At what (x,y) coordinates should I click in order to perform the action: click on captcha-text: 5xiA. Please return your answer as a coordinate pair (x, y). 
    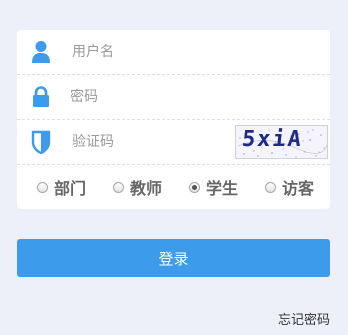
    Looking at the image, I should click on (272, 139).